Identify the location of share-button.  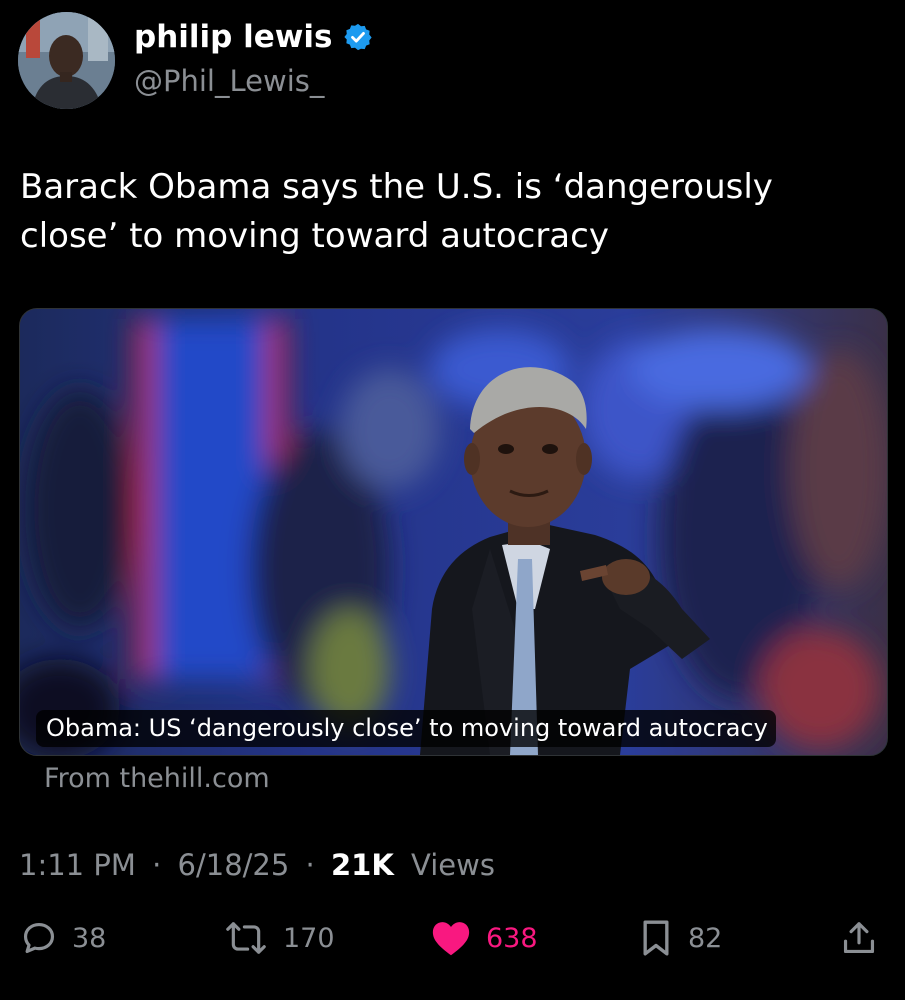
(866, 938).